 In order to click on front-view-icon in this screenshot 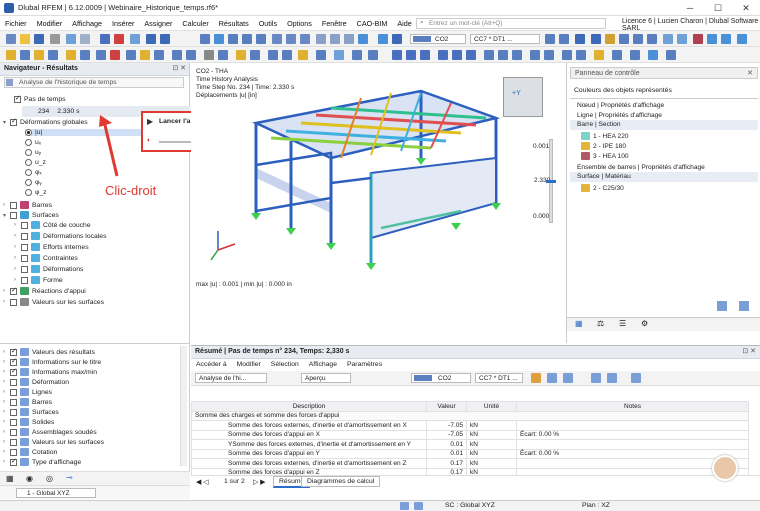, I will do `click(233, 39)`.